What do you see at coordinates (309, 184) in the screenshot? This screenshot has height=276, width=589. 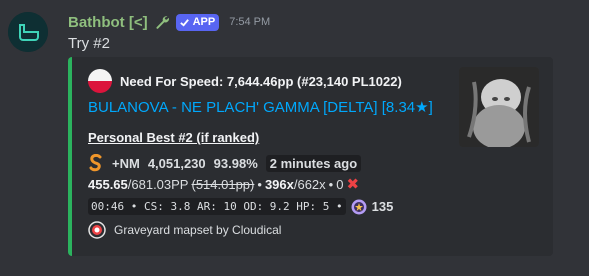 I see `max-combo: /662x` at bounding box center [309, 184].